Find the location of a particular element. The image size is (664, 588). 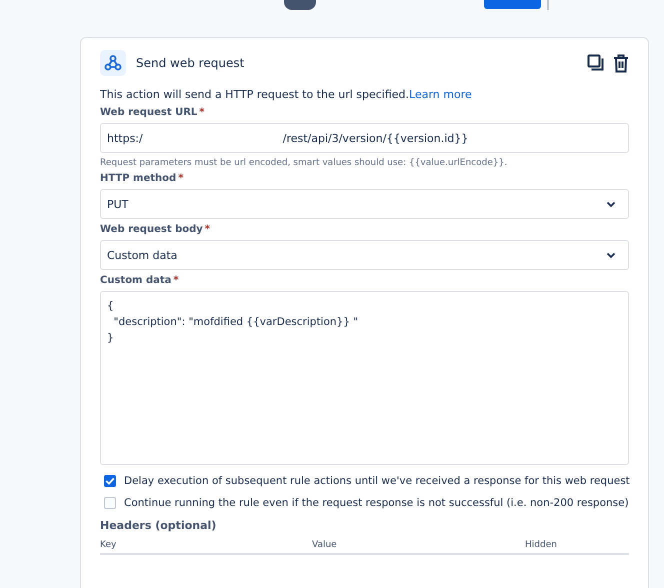

column-header: Value is located at coordinates (325, 545).